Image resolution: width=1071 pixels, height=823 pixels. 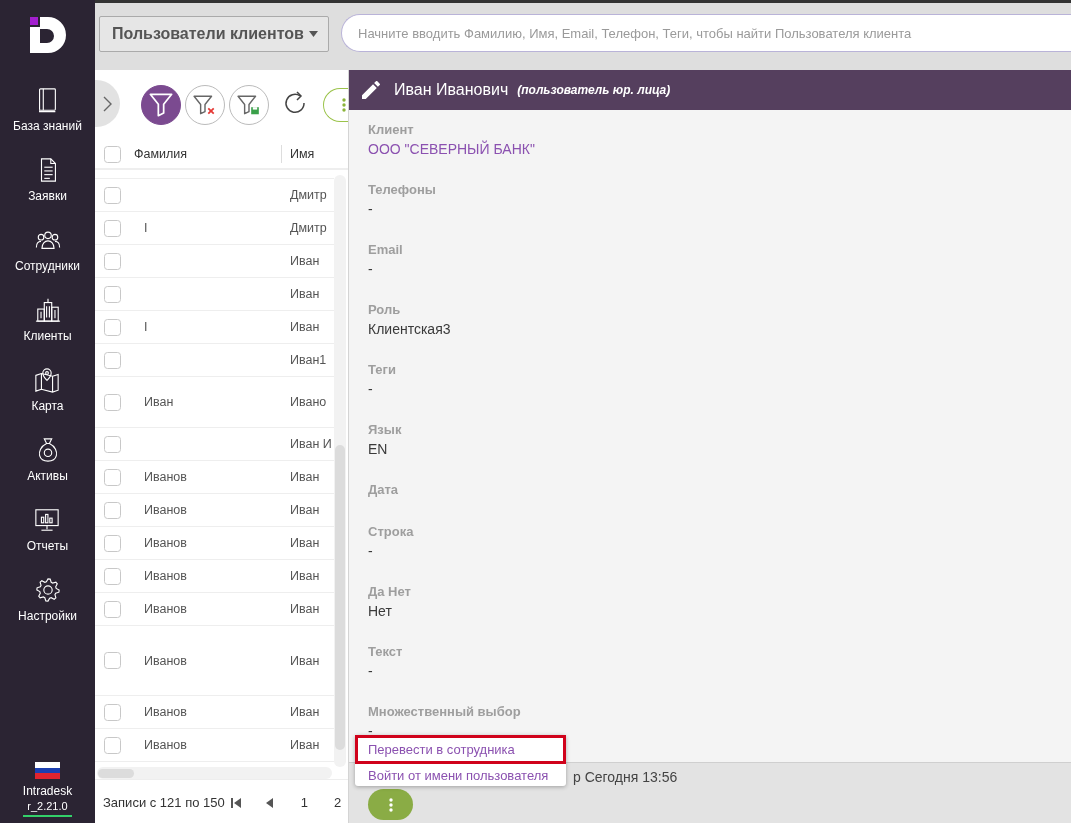 What do you see at coordinates (402, 190) in the screenshot?
I see `field-label: Телефоны` at bounding box center [402, 190].